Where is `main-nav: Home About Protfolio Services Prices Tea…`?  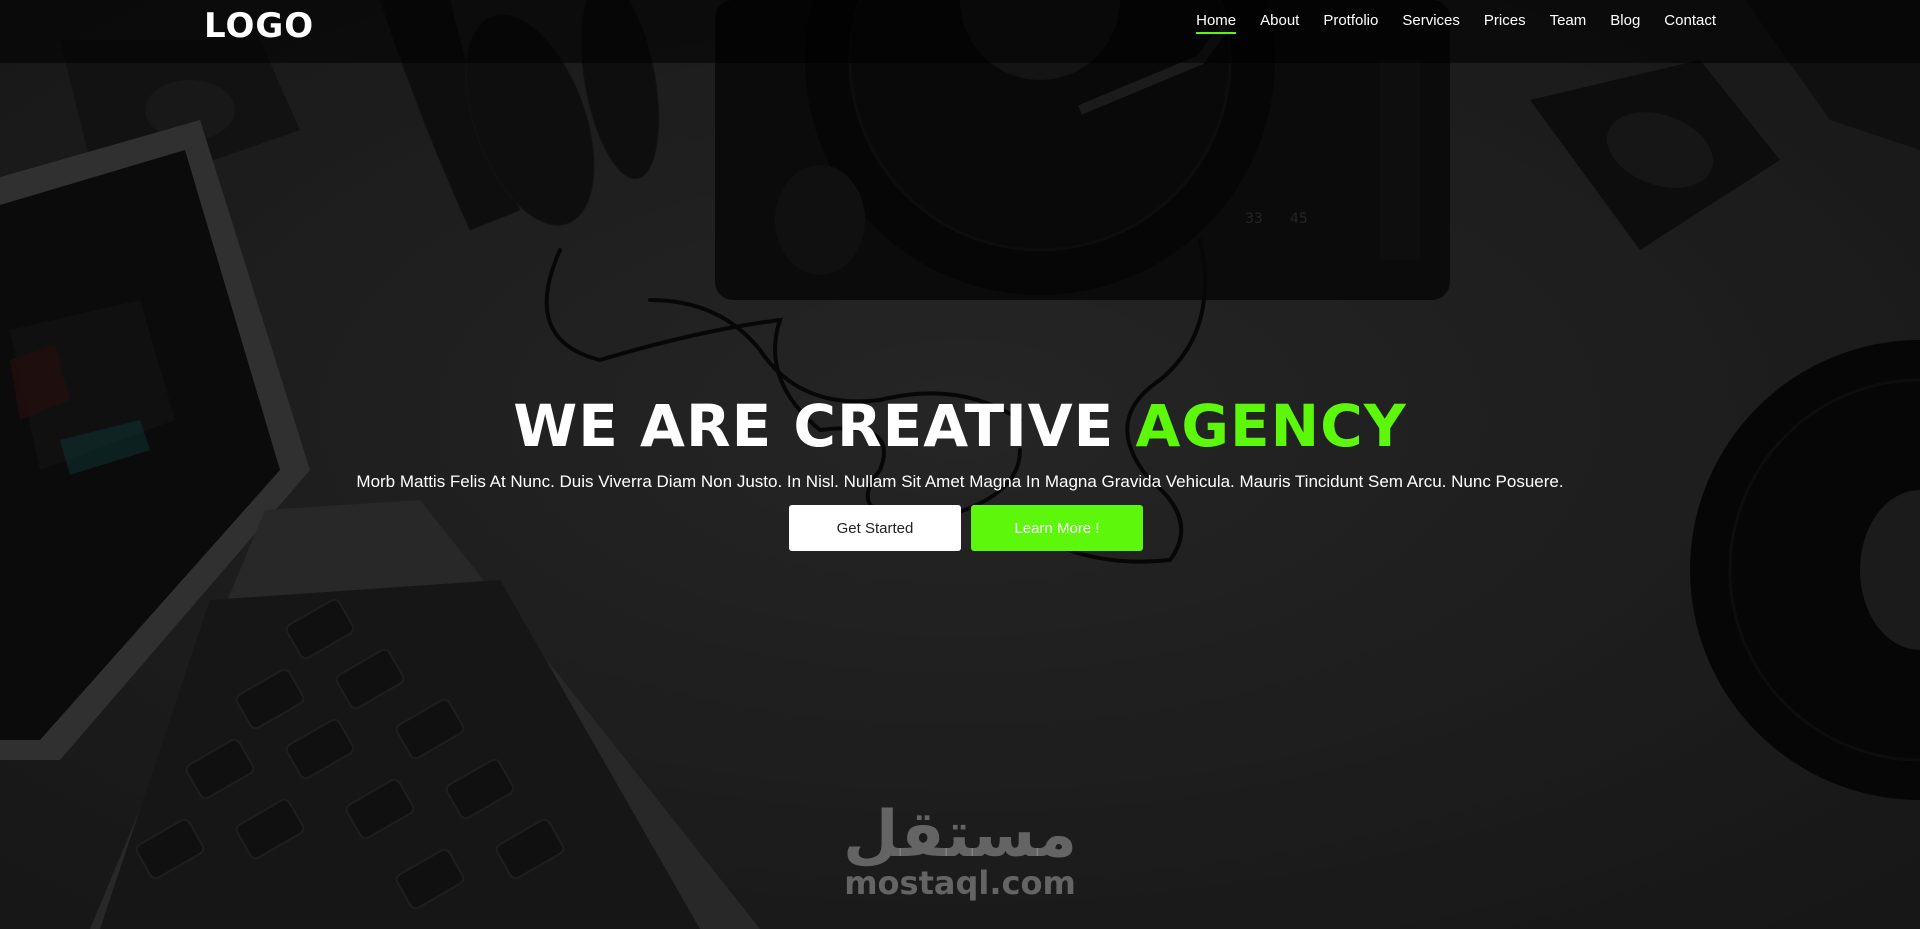
main-nav: Home About Protfolio Services Prices Tea… is located at coordinates (1456, 23).